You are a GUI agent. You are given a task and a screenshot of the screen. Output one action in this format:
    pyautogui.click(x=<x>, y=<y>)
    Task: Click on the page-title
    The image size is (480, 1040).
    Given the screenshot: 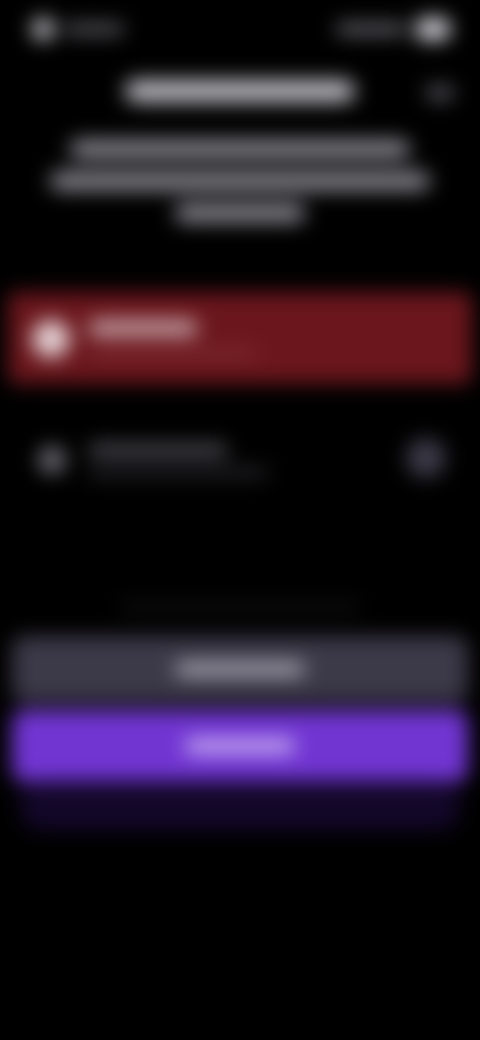 What is the action you would take?
    pyautogui.click(x=240, y=91)
    